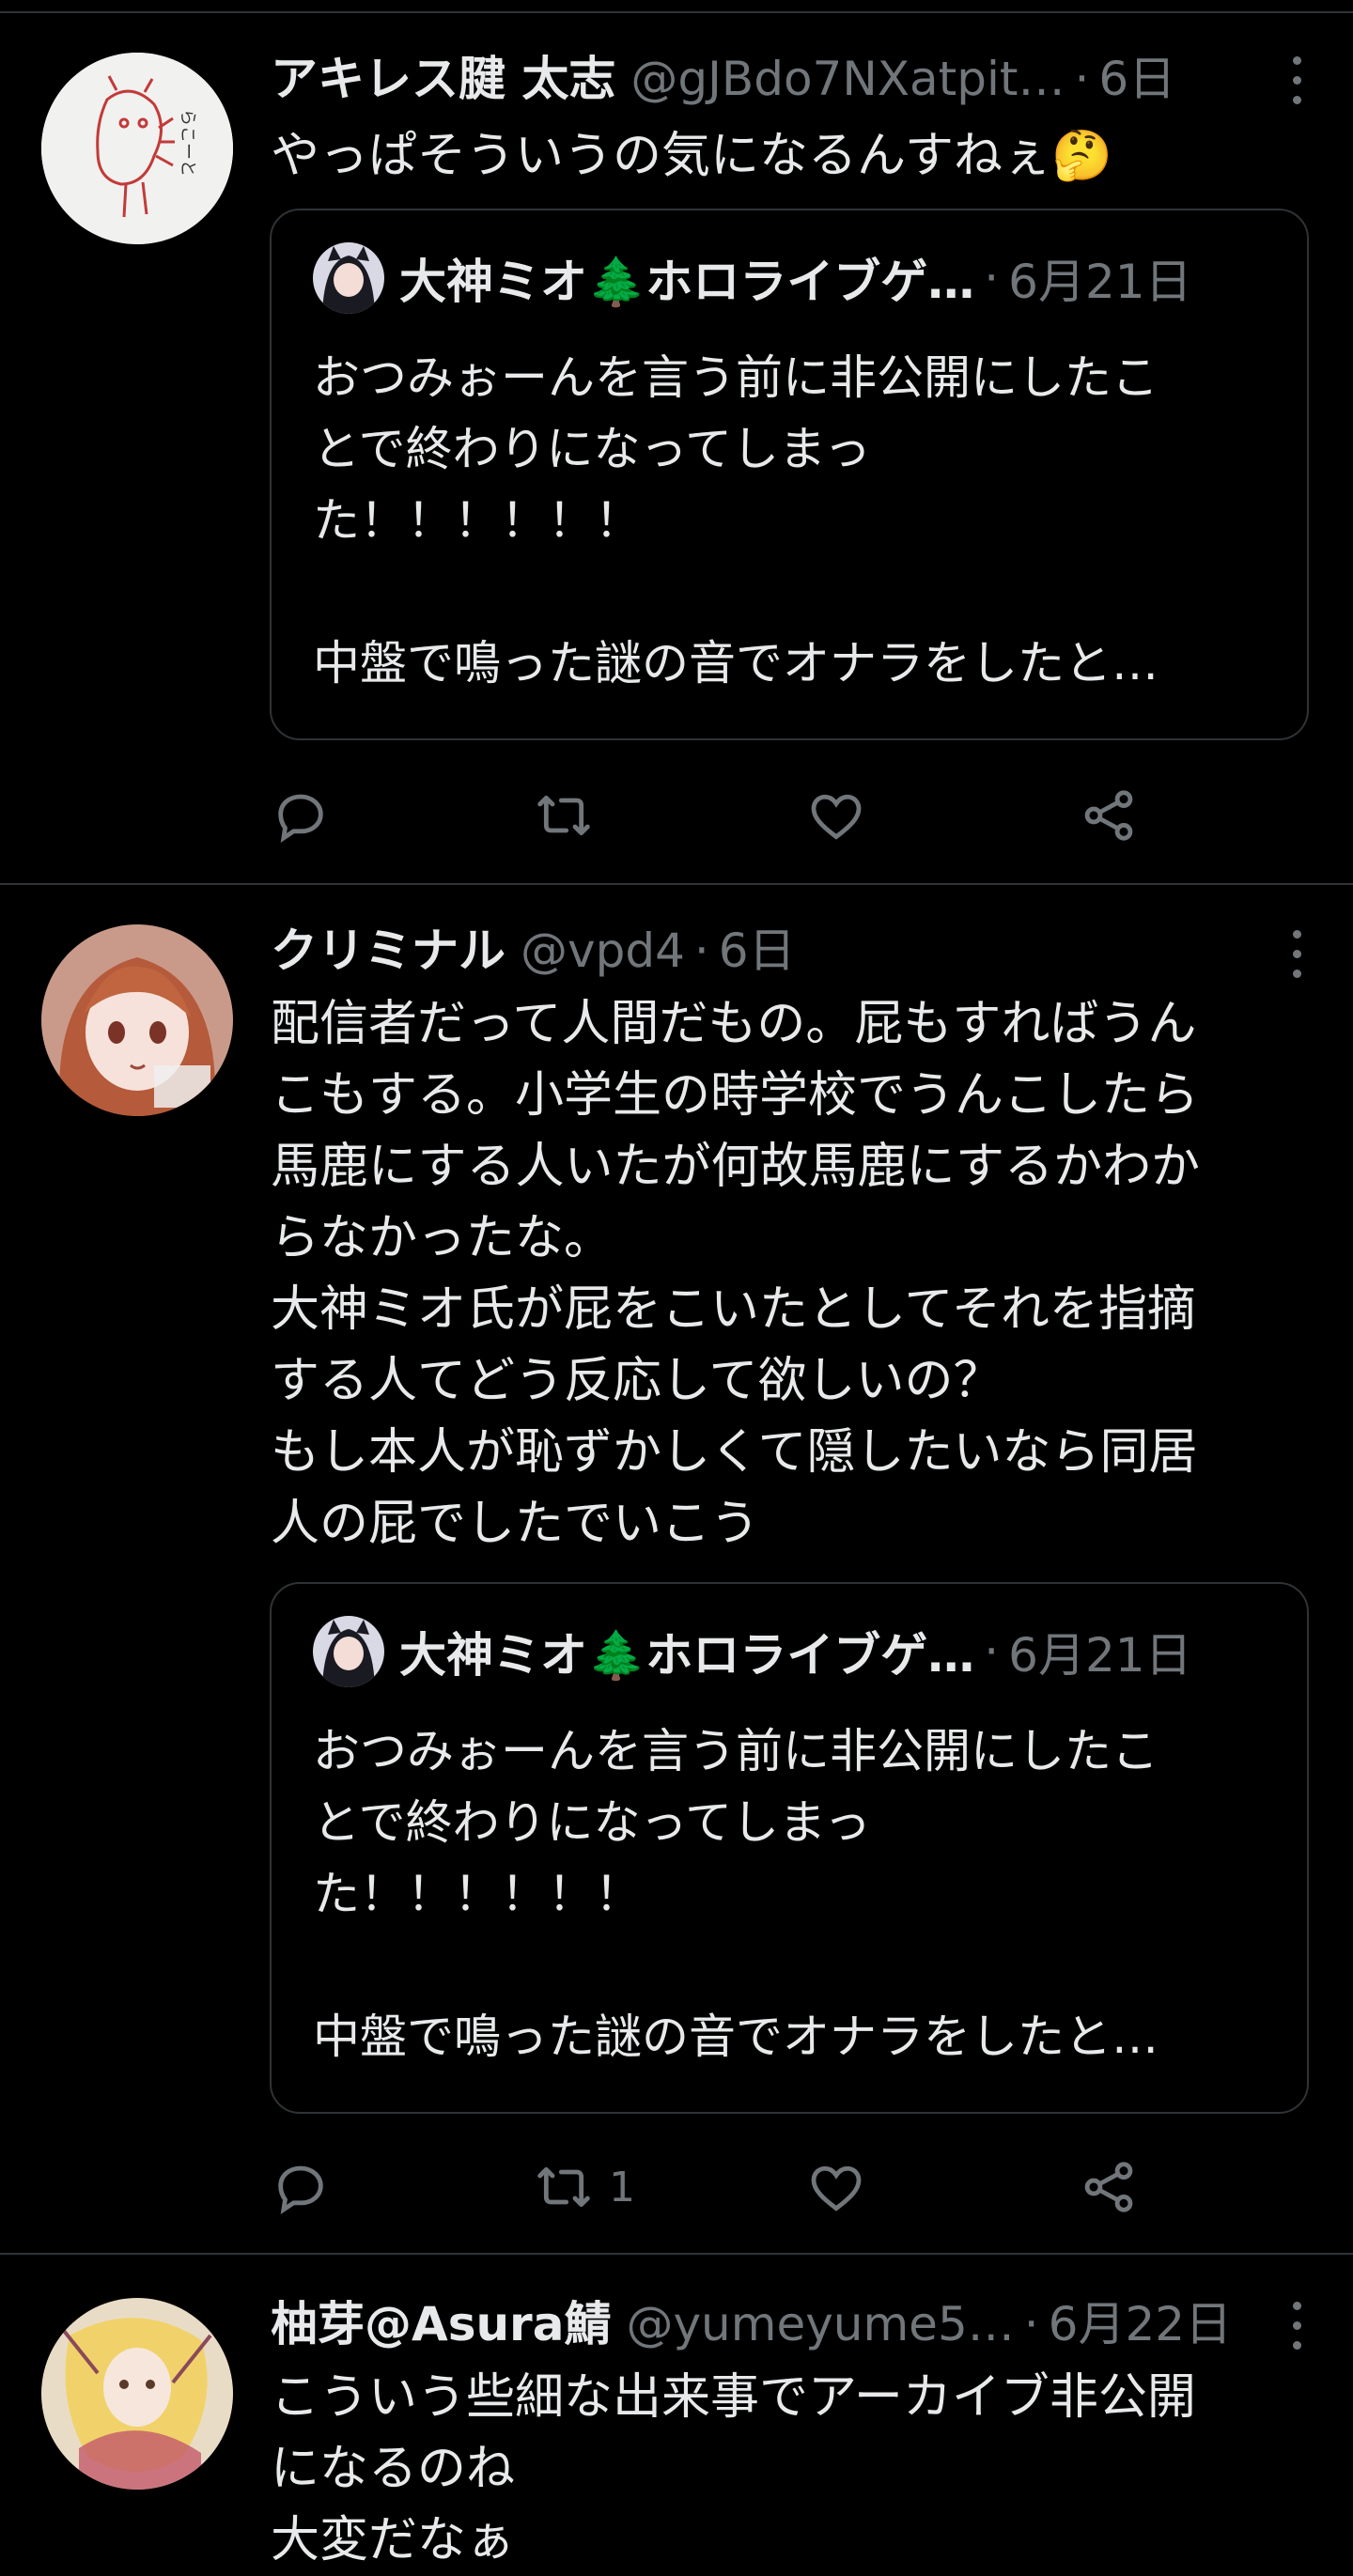 This screenshot has height=2576, width=1353. I want to click on tweet-header: 柚芽@Asura鯖 @yumeyume5… · 6月22日, so click(765, 2324).